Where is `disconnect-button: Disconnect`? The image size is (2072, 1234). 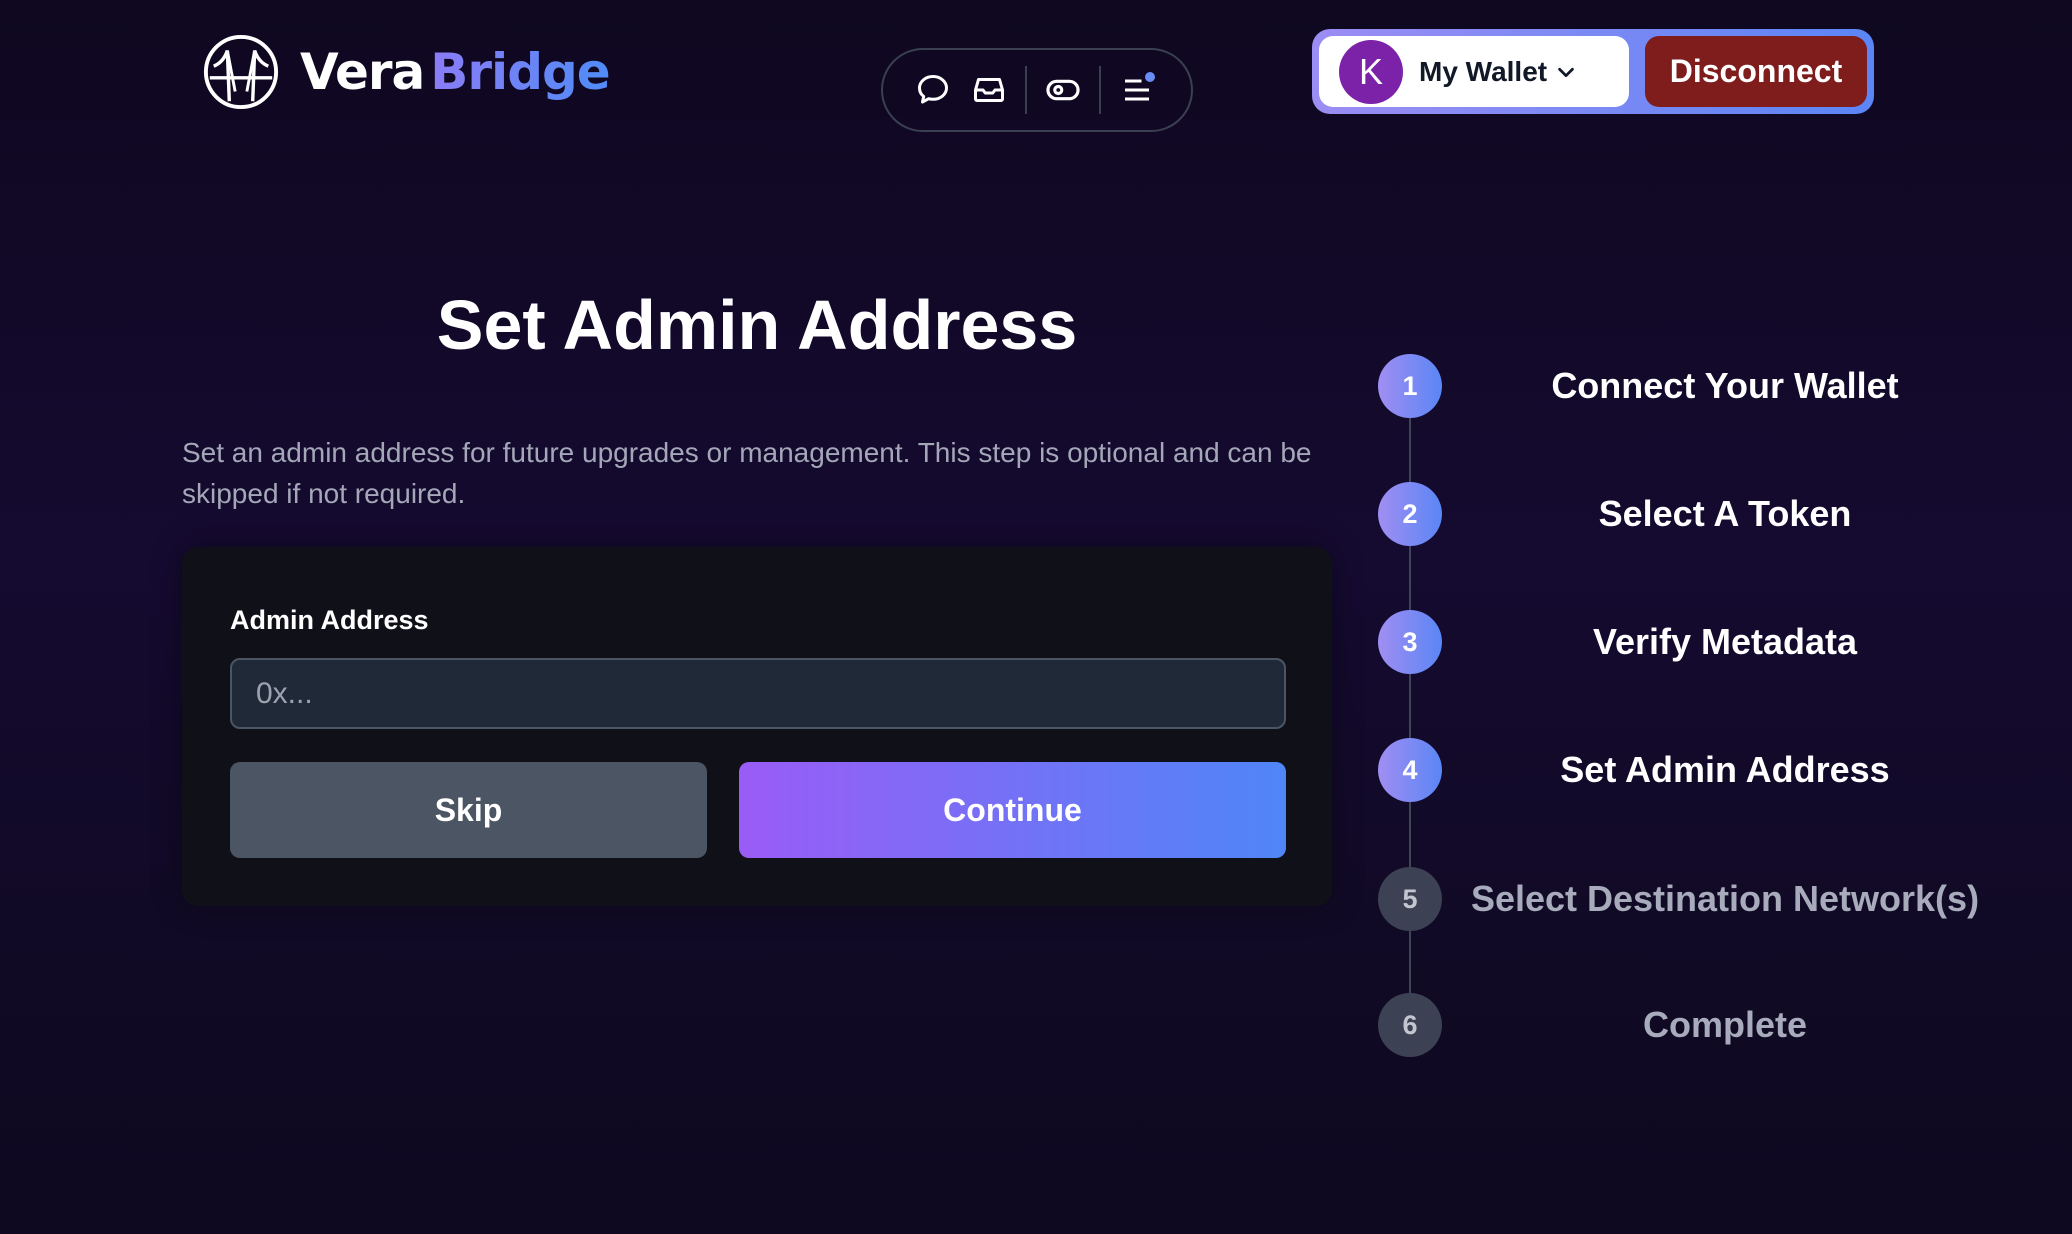
disconnect-button: Disconnect is located at coordinates (1756, 71).